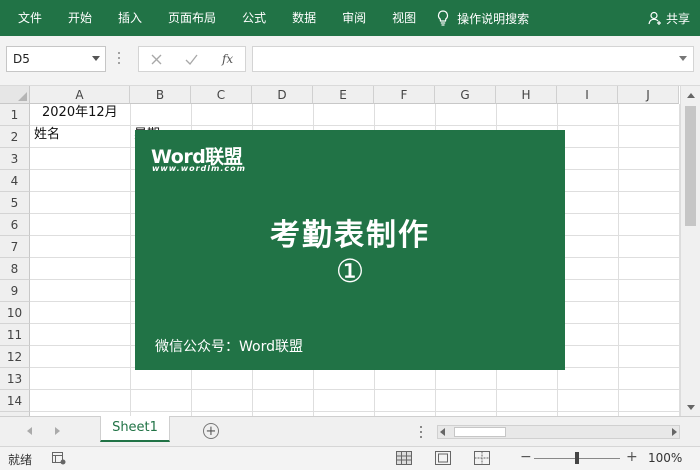 Image resolution: width=700 pixels, height=470 pixels. Describe the element at coordinates (465, 95) in the screenshot. I see `column-header-g: G` at that location.